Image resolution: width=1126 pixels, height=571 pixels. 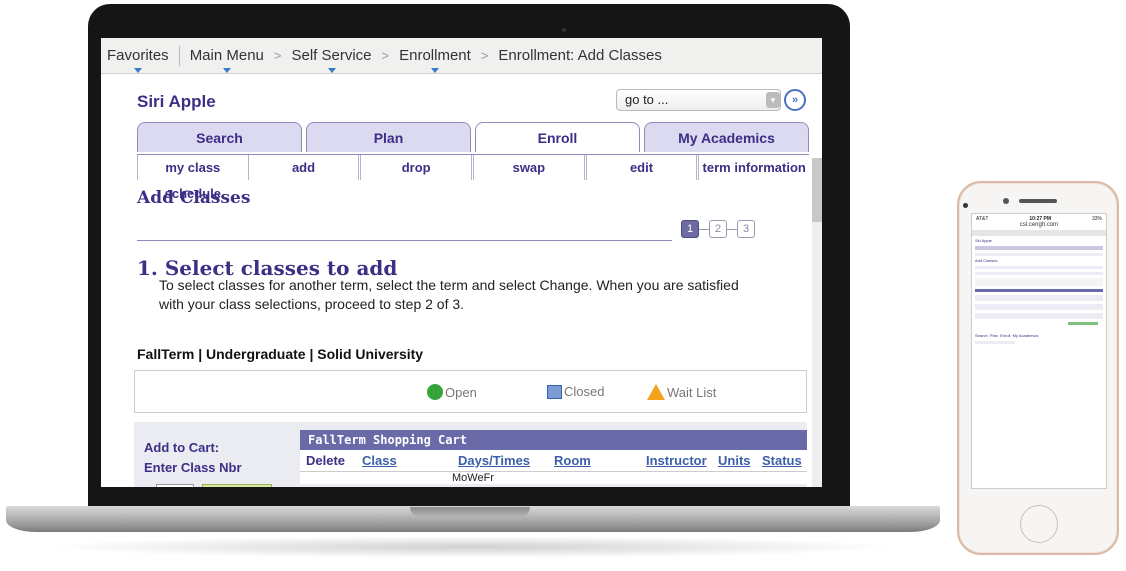 I want to click on step-1: 1, so click(x=690, y=229).